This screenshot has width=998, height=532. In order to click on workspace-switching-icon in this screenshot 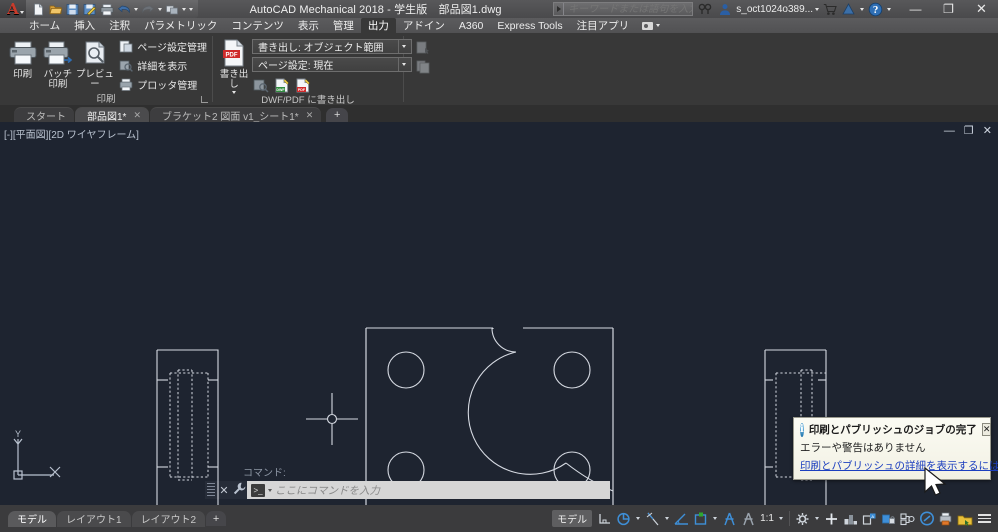, I will do `click(802, 519)`.